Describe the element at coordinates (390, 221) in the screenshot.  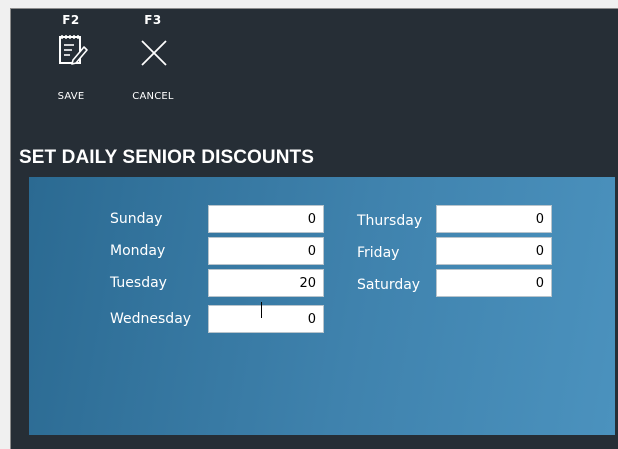
I see `thursday-label: Thursday` at that location.